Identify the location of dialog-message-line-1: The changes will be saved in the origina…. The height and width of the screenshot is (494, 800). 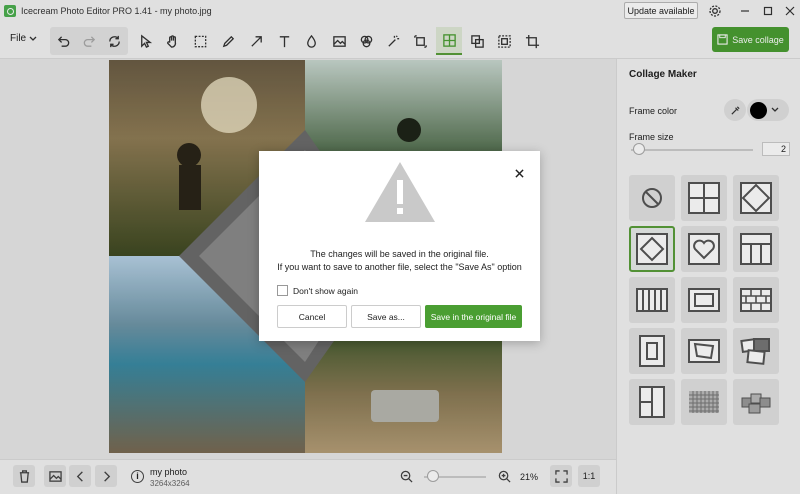
(399, 254).